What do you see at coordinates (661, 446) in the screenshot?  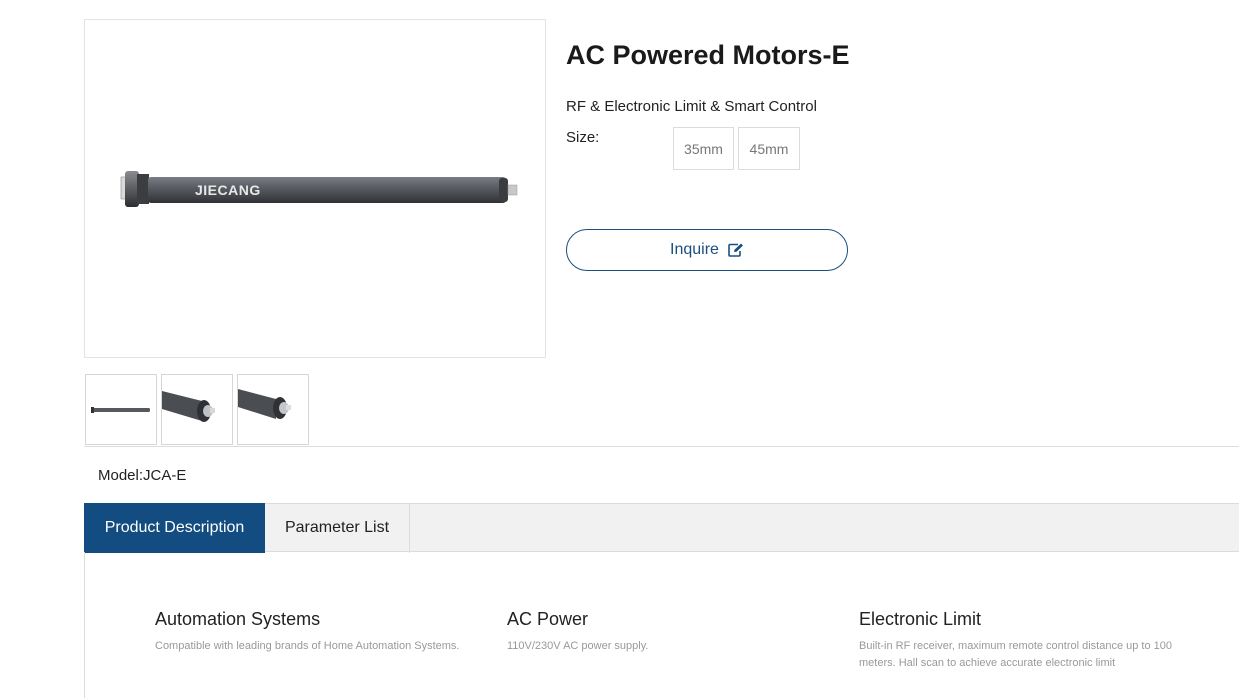 I see `section-divider` at bounding box center [661, 446].